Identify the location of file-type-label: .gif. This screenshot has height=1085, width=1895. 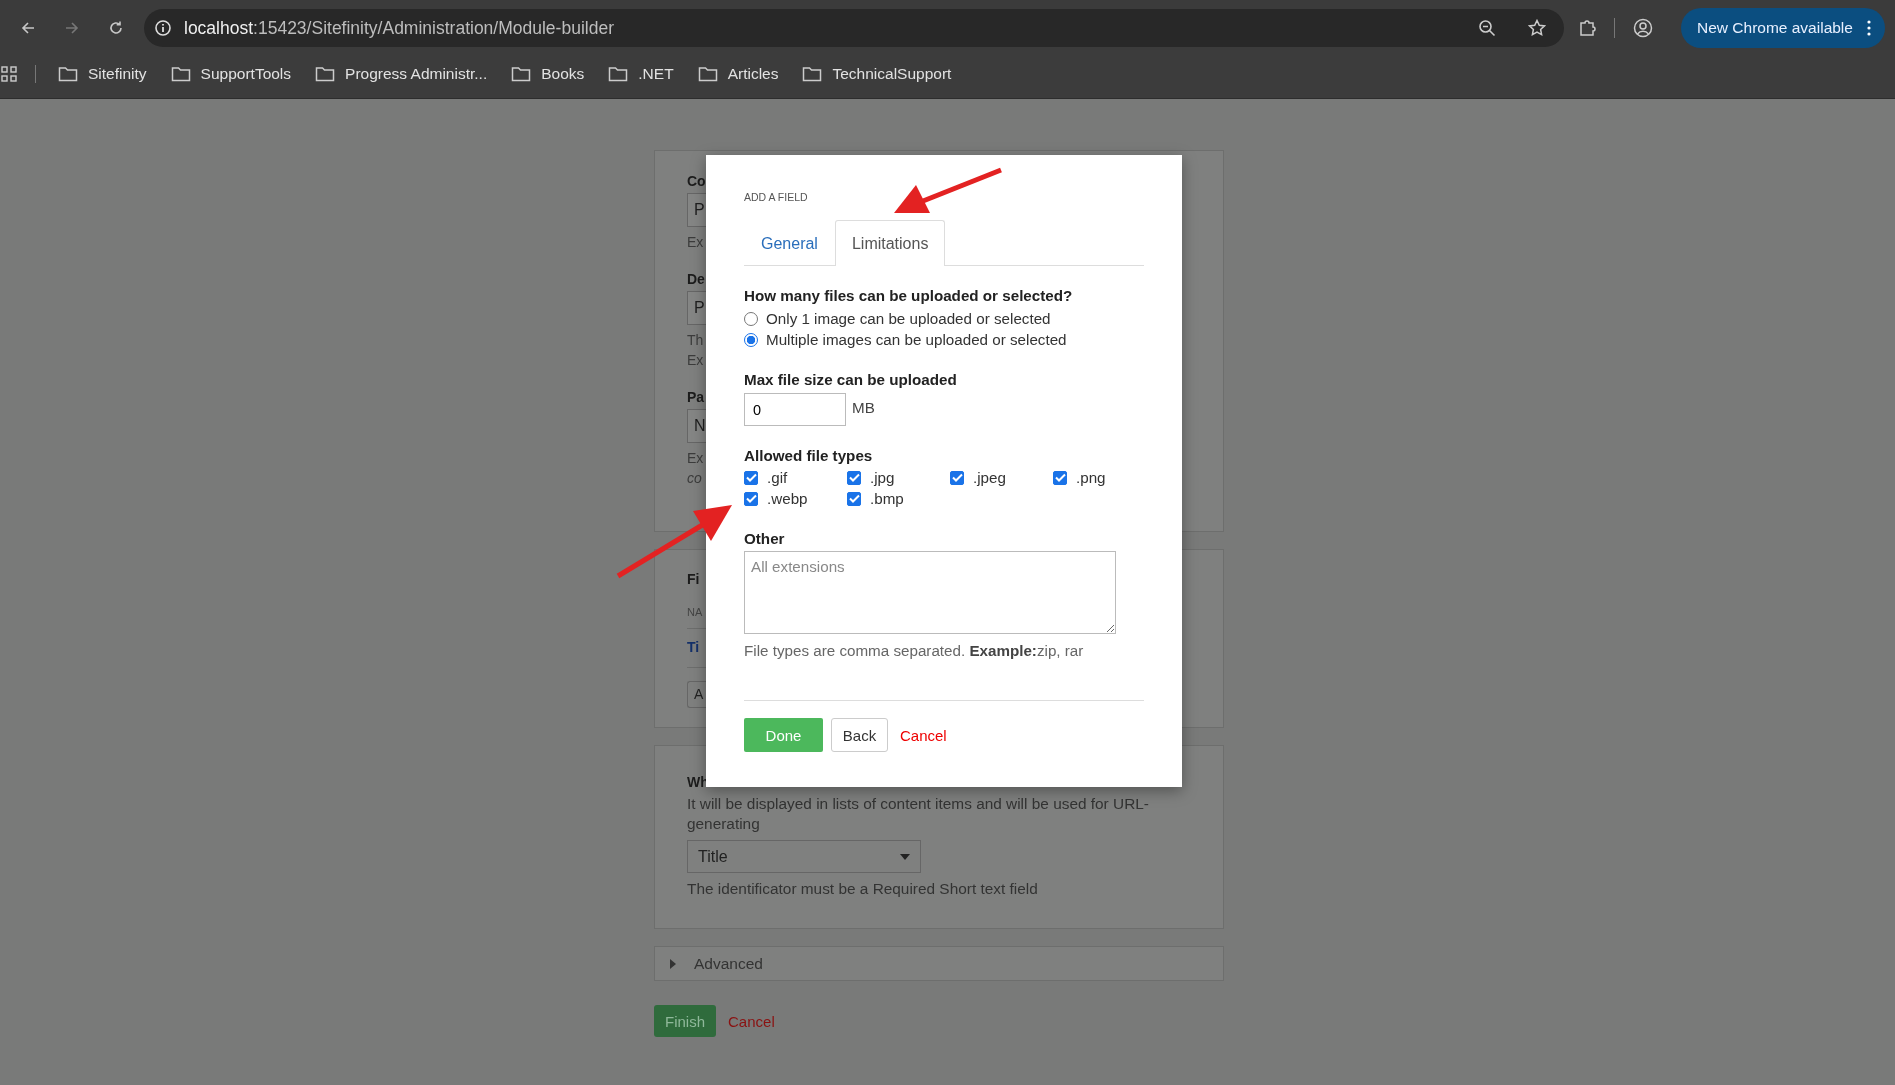
(777, 477).